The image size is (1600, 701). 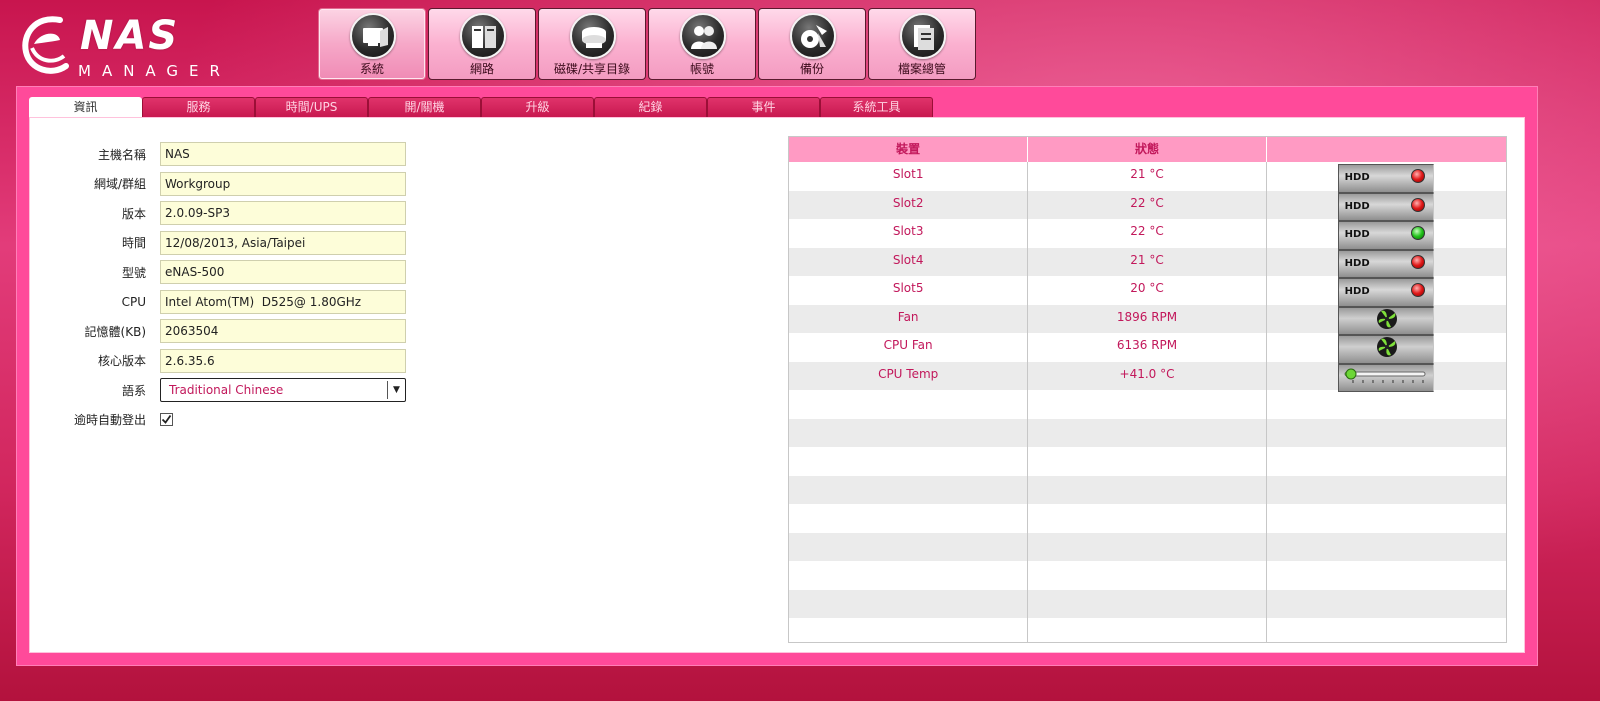 I want to click on kernel-label: 核心版本, so click(x=121, y=361).